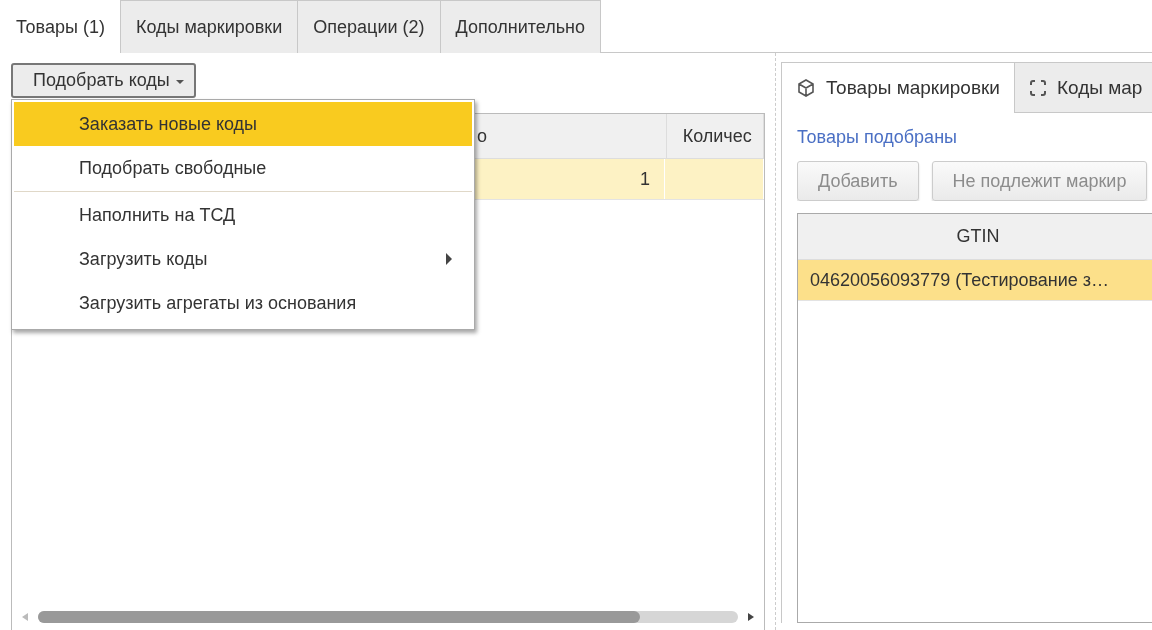  What do you see at coordinates (243, 124) in the screenshot?
I see `menu-item: Заказать новые коды` at bounding box center [243, 124].